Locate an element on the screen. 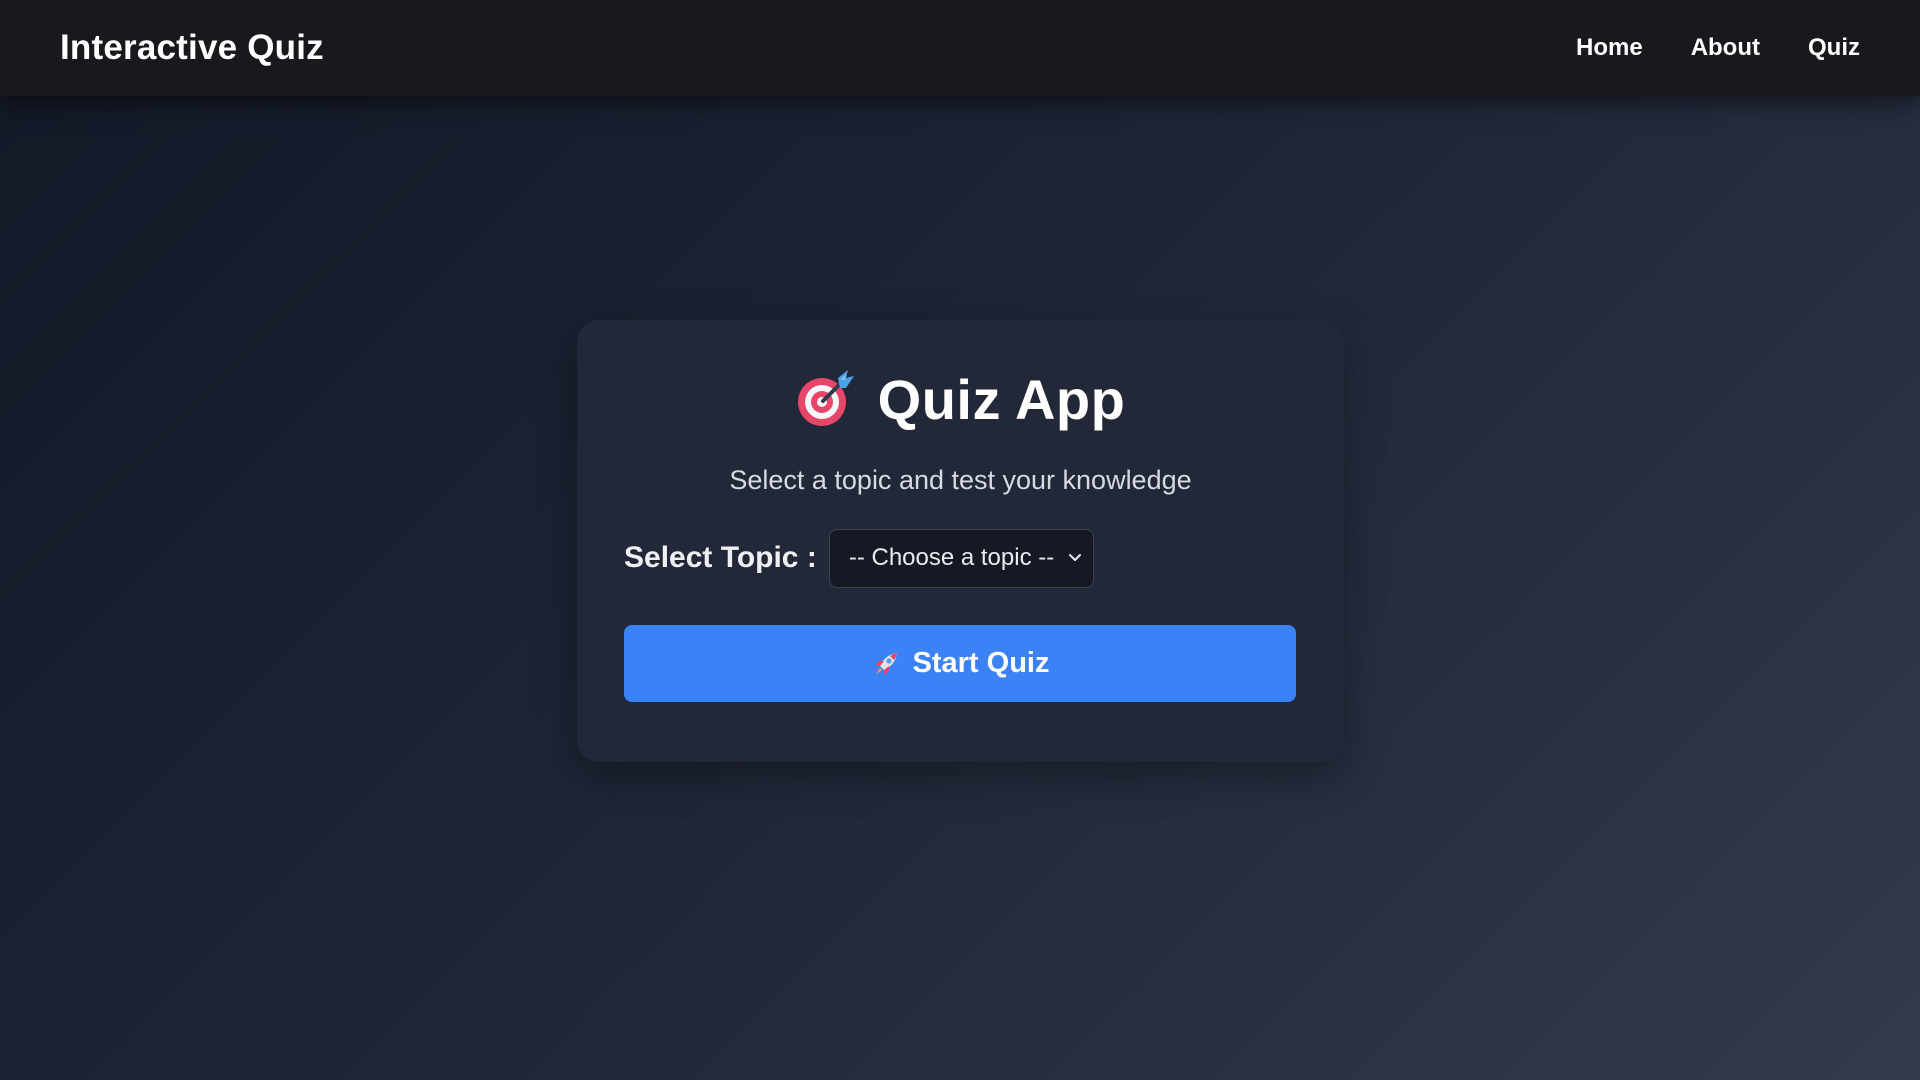 This screenshot has height=1080, width=1920. nav-links: Home About Quiz is located at coordinates (1718, 48).